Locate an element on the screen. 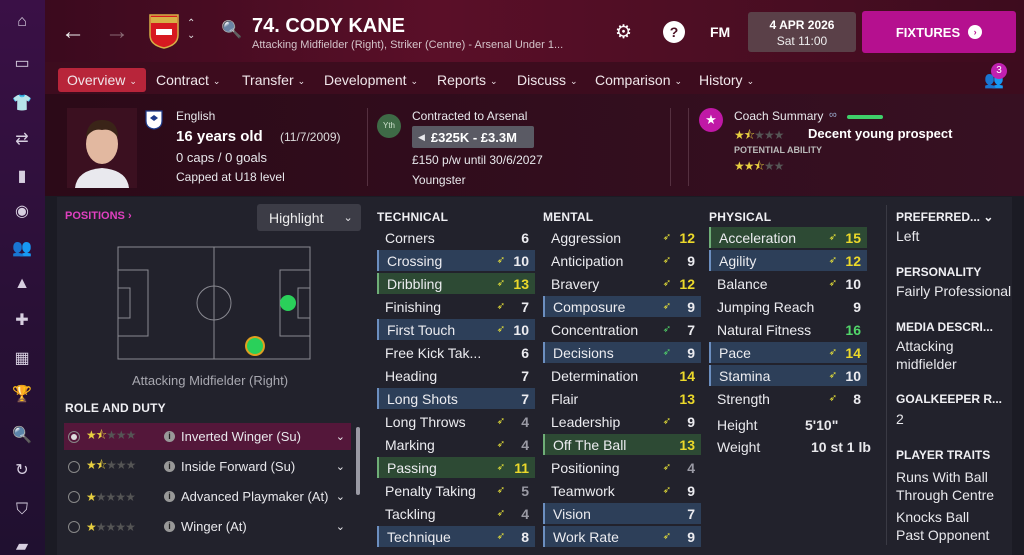 The height and width of the screenshot is (555, 1024). attribute-row: Agility ➶ 12 is located at coordinates (788, 260).